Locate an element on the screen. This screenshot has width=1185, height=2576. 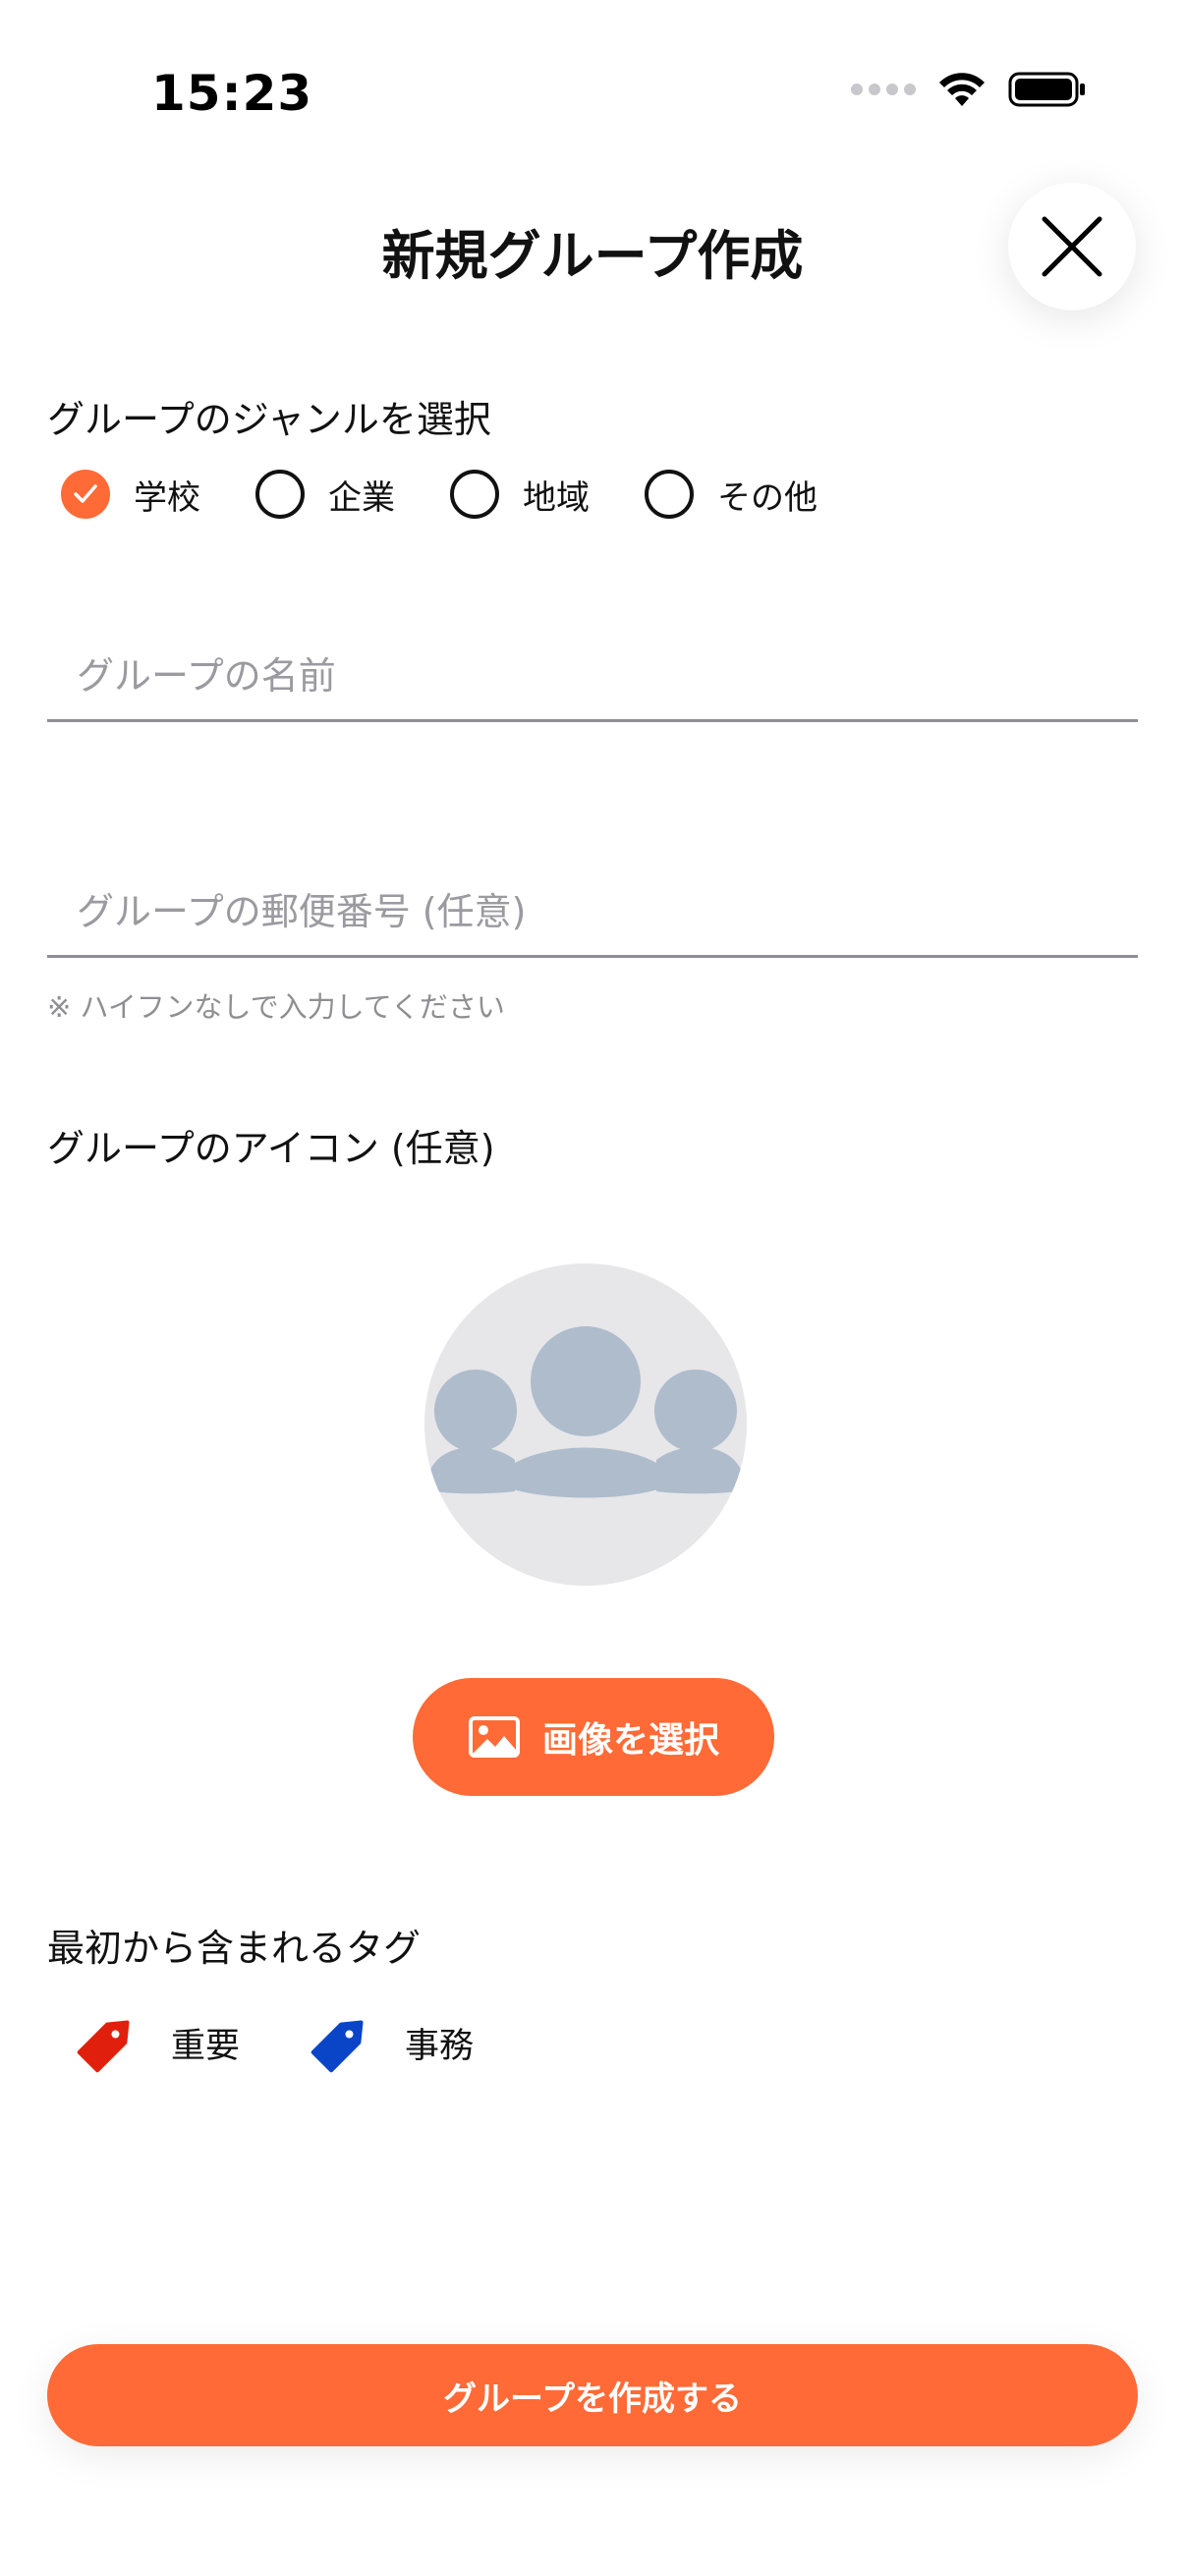
checkmark-icon is located at coordinates (85, 493).